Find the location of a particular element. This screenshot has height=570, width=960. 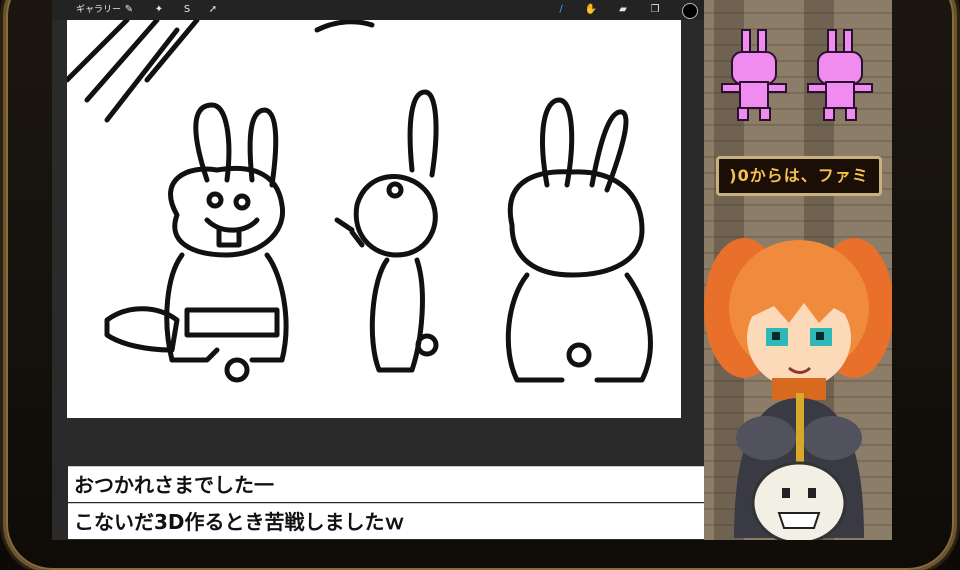

chat-overlay: おつかれさまでした一 こないだ3D作るとき苦戦しましたｗ is located at coordinates (386, 503).